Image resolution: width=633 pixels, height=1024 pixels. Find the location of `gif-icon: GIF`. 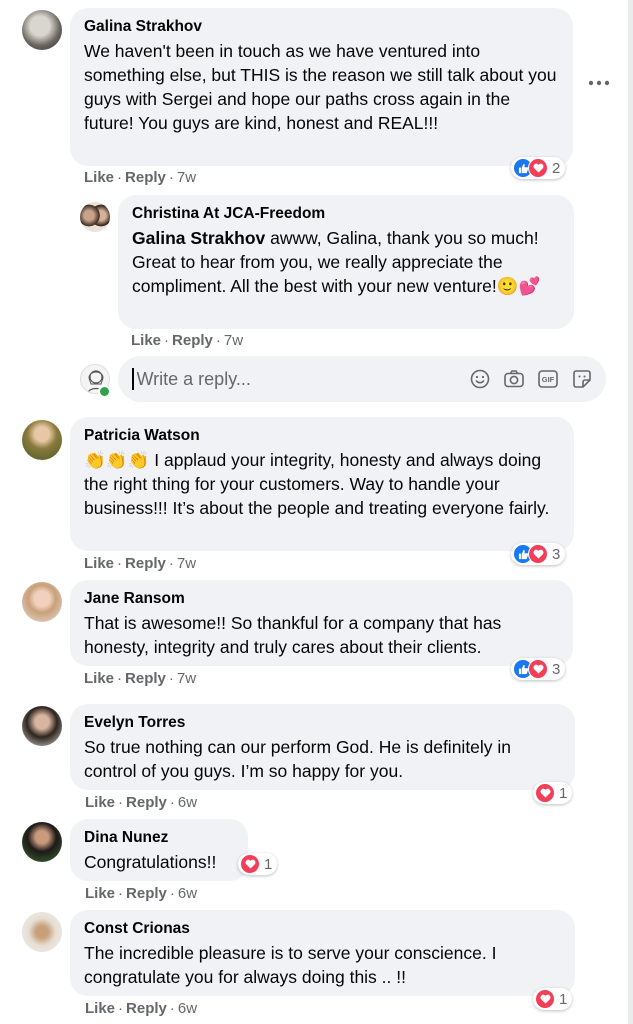

gif-icon: GIF is located at coordinates (548, 379).